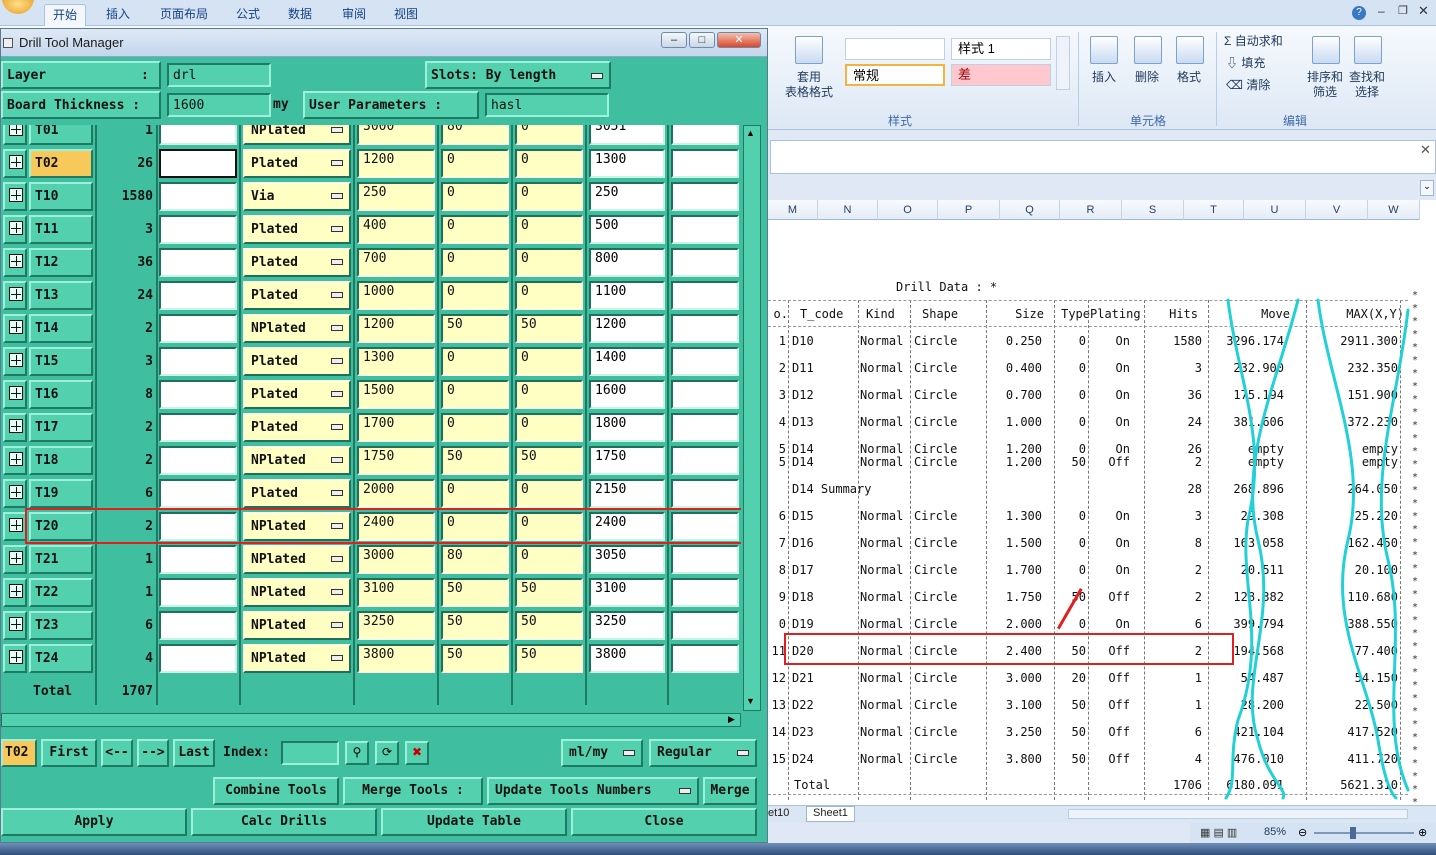 This screenshot has width=1436, height=855. What do you see at coordinates (1256, 63) in the screenshot?
I see `fill-button: ⇩ 填充` at bounding box center [1256, 63].